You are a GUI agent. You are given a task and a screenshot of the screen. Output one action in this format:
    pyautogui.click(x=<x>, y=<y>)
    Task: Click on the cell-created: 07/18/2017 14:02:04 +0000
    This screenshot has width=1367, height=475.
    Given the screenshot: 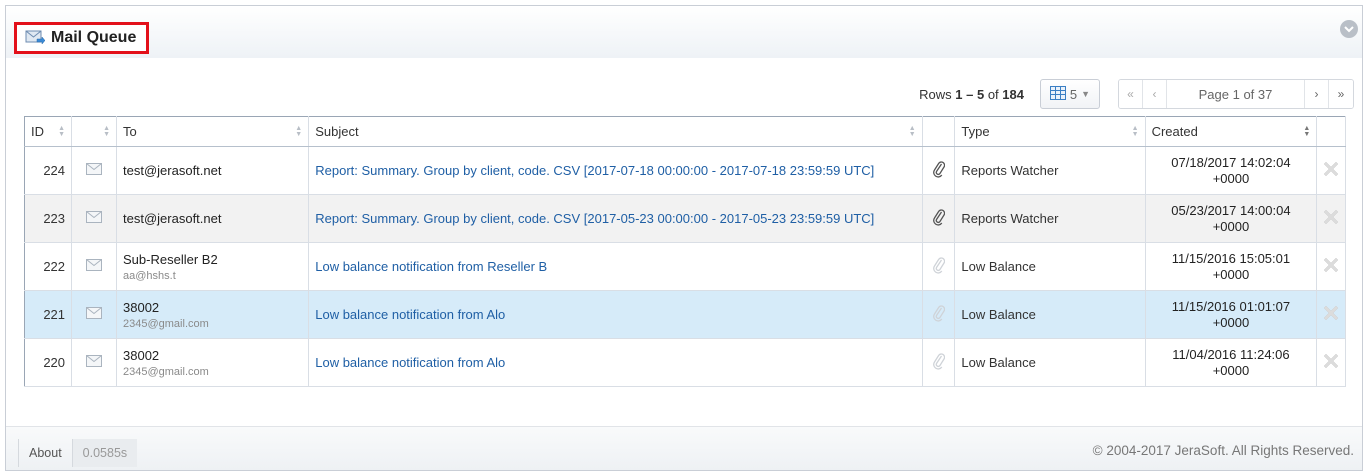 What is the action you would take?
    pyautogui.click(x=1231, y=170)
    